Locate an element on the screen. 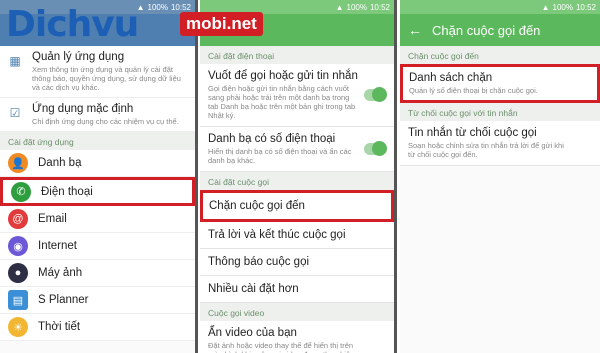 The width and height of the screenshot is (600, 353). answer-end-calls-title: Trả lời và kết thúc cuộc gọi is located at coordinates (277, 235).